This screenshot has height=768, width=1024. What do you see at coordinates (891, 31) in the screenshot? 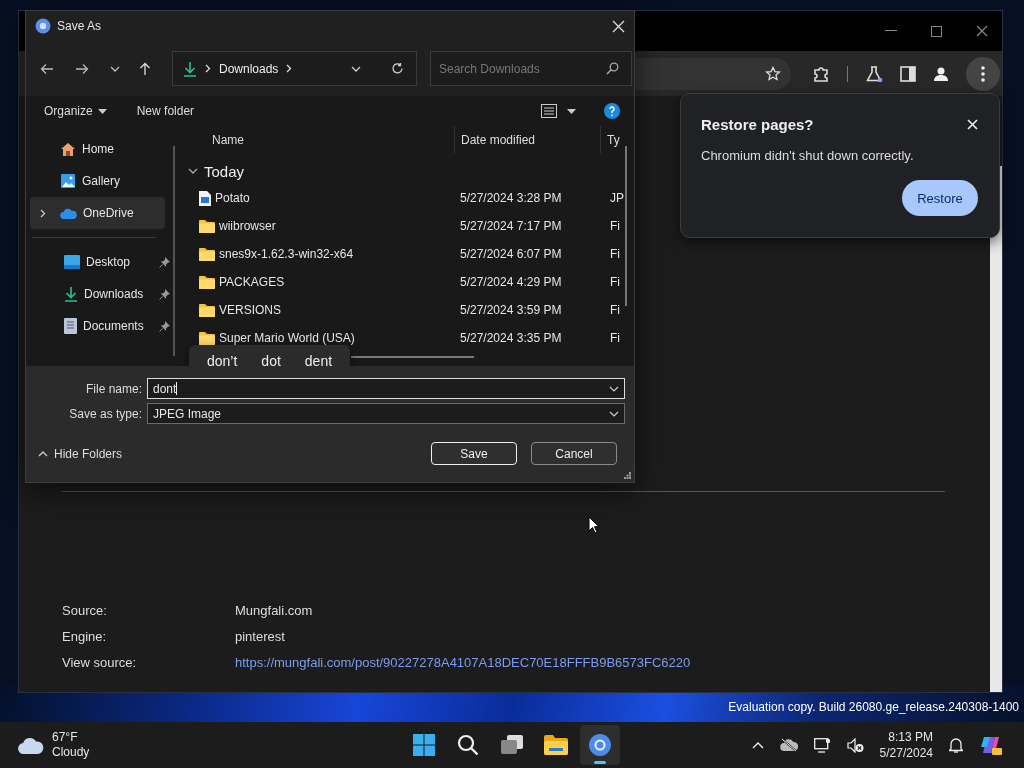
I see `minimize-icon` at bounding box center [891, 31].